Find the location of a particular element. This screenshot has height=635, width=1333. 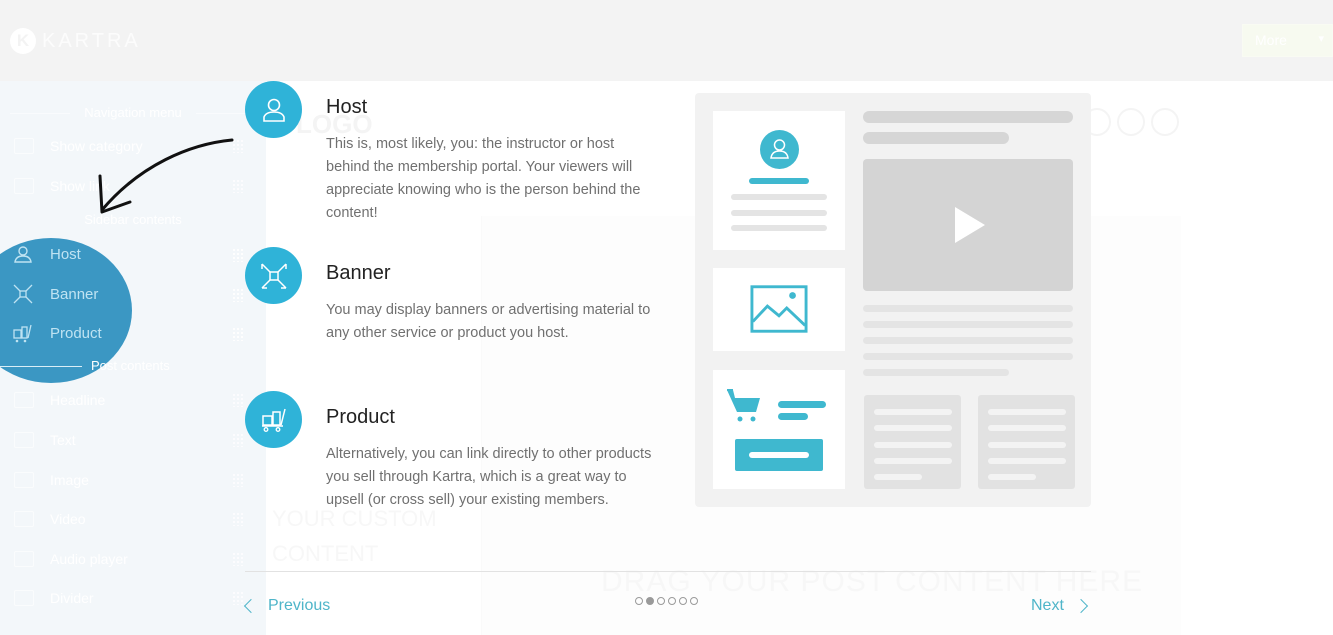

panel-divider is located at coordinates (668, 571).